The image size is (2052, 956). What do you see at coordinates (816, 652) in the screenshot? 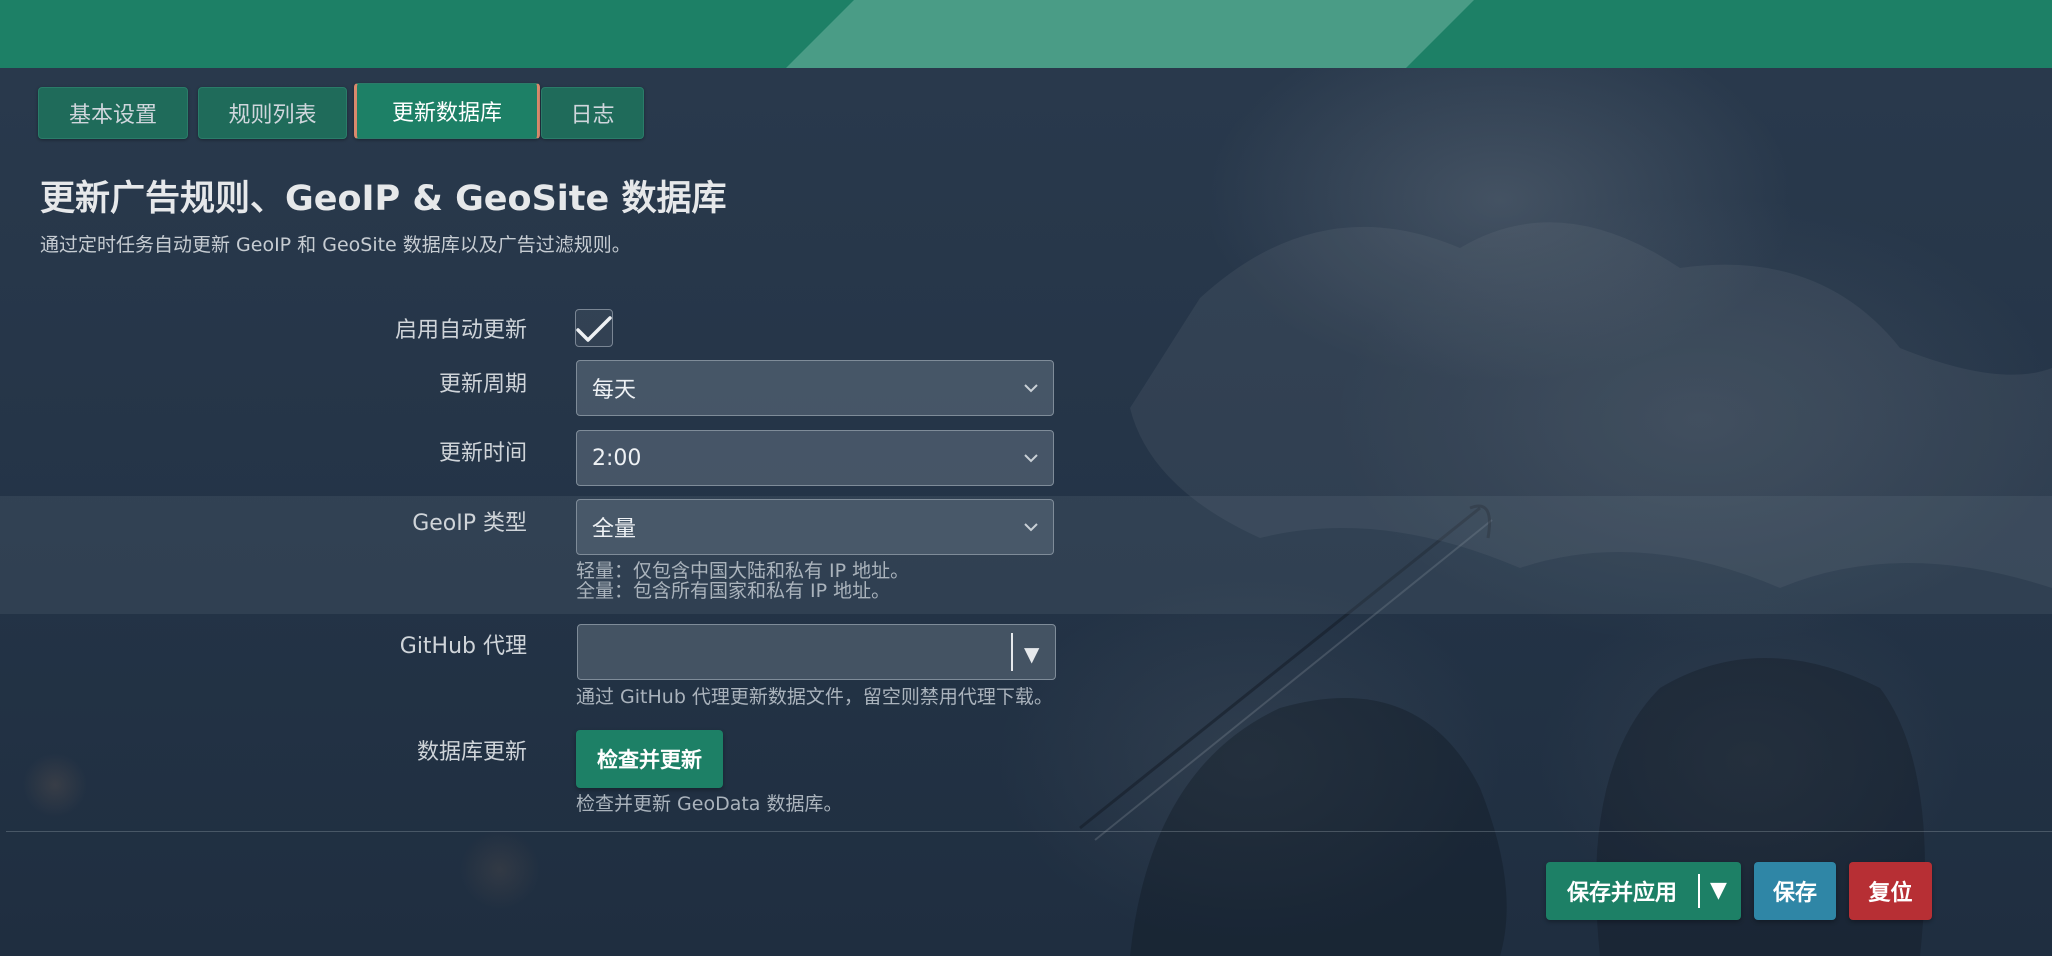
I see `github-proxy-input: ▼` at bounding box center [816, 652].